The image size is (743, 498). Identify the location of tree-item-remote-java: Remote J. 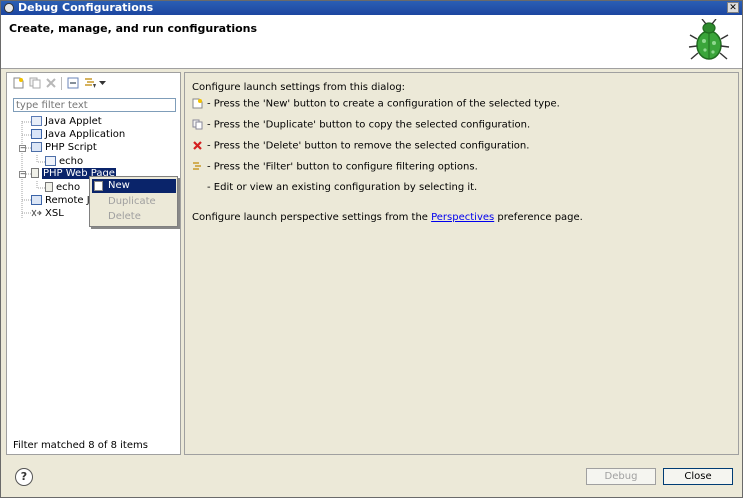
(60, 200).